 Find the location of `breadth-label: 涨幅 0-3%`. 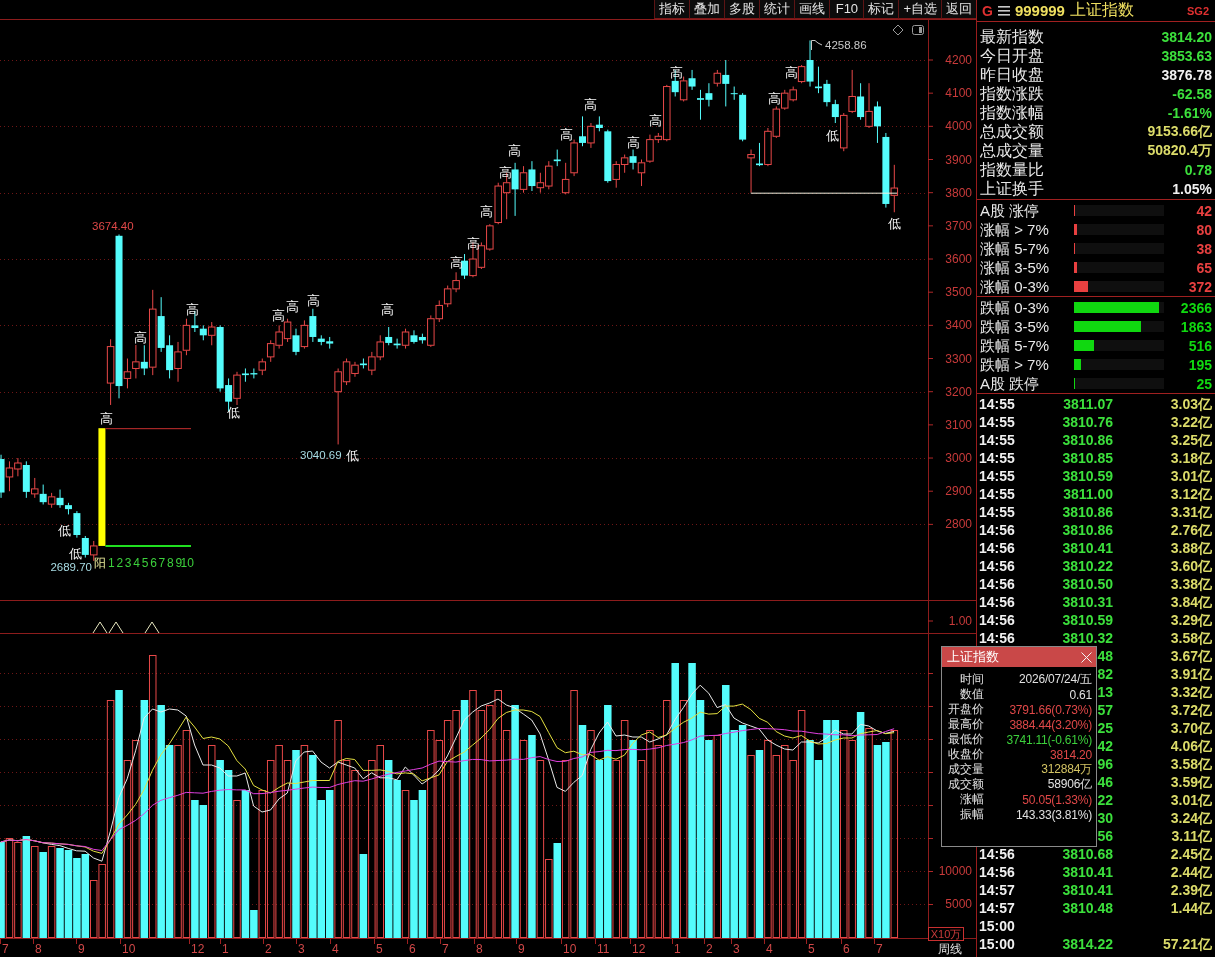

breadth-label: 涨幅 0-3% is located at coordinates (1015, 286).